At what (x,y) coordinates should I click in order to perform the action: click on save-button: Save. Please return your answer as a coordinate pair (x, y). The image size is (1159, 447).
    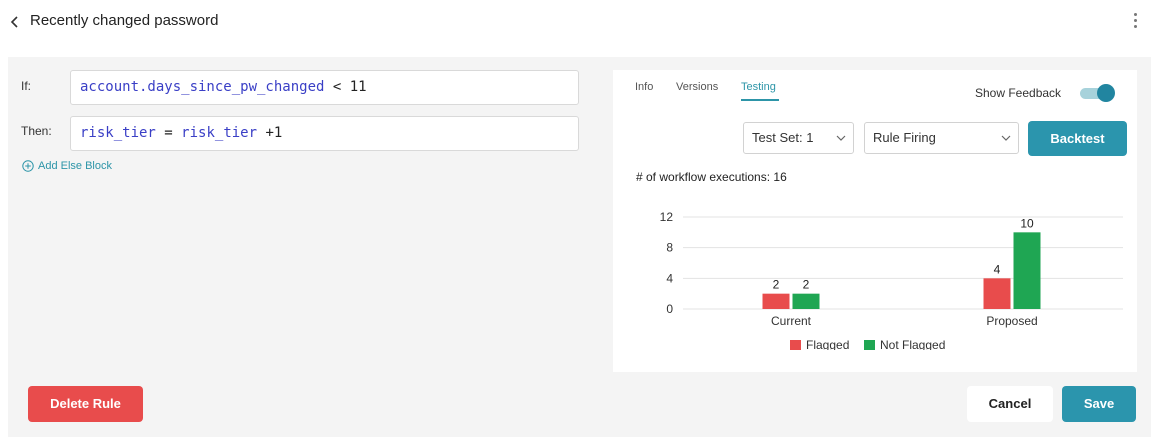
    Looking at the image, I should click on (1099, 404).